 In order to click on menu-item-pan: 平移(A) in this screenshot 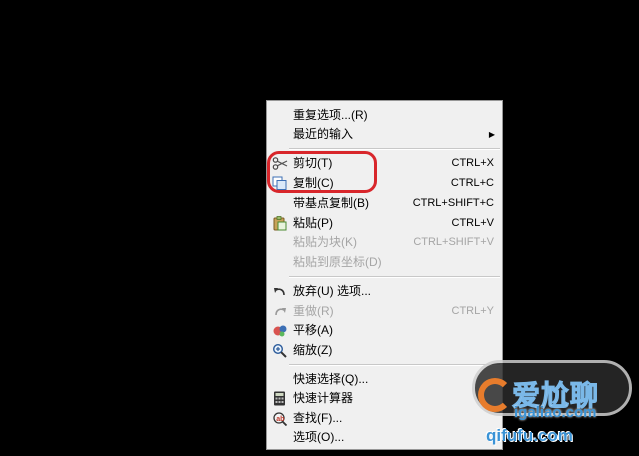, I will do `click(384, 330)`.